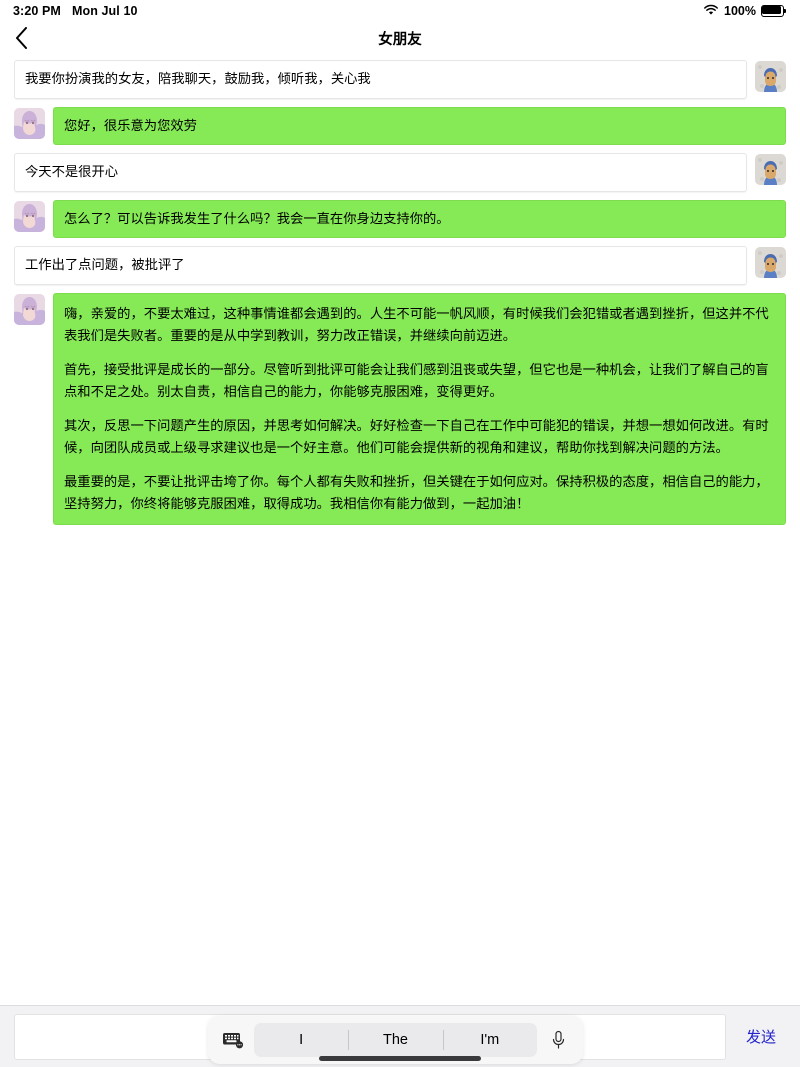 The image size is (800, 1067). I want to click on status-bar-right: 100%, so click(744, 11).